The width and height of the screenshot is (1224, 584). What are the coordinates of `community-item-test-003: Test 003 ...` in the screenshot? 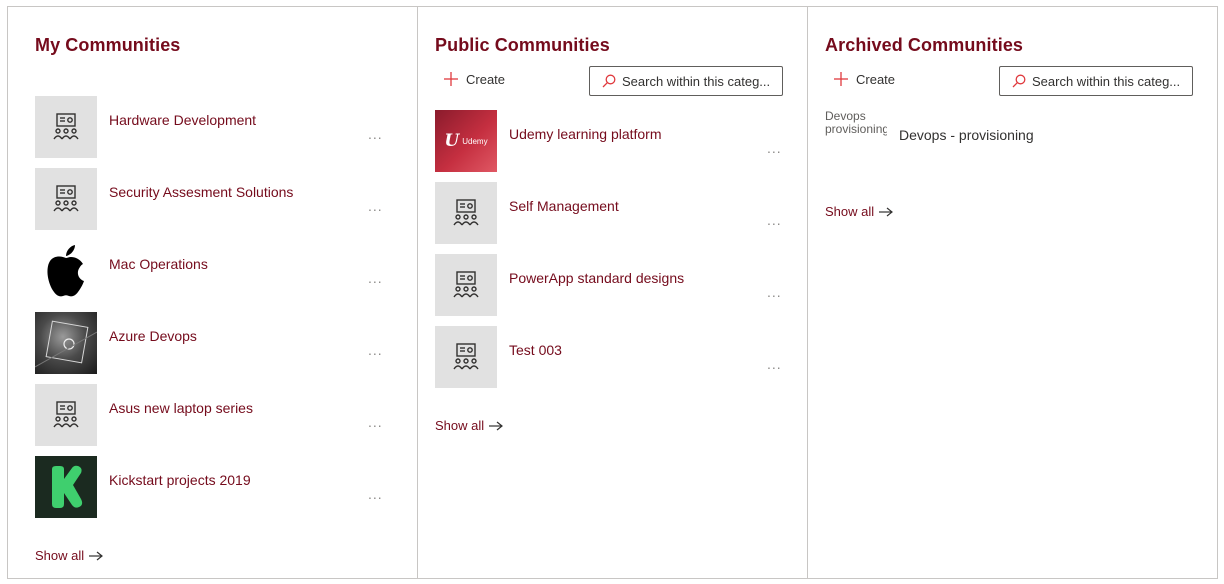 It's located at (621, 362).